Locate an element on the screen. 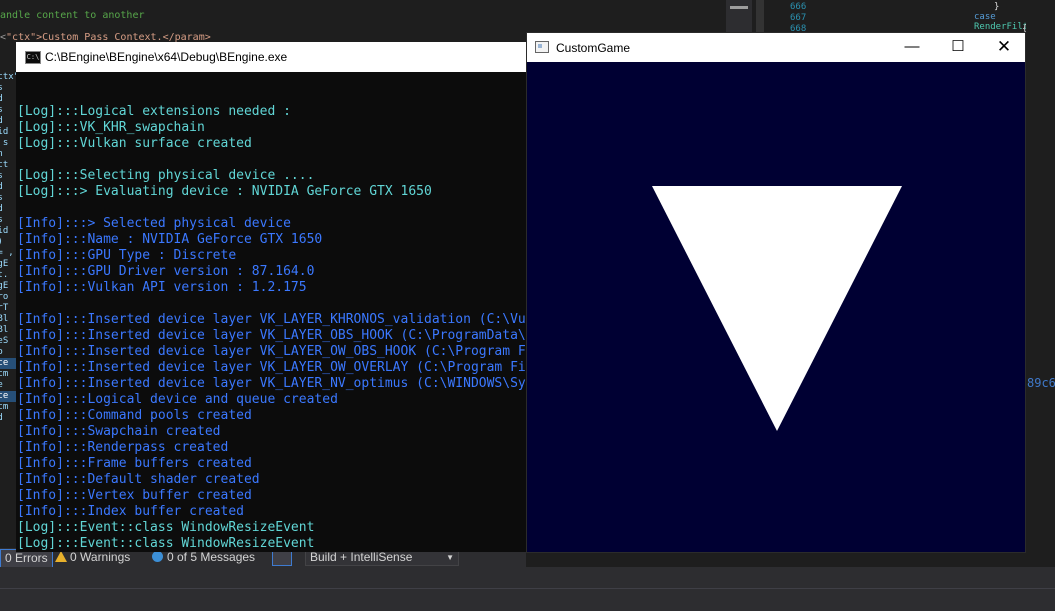  console-app-icon: C:\ is located at coordinates (33, 57).